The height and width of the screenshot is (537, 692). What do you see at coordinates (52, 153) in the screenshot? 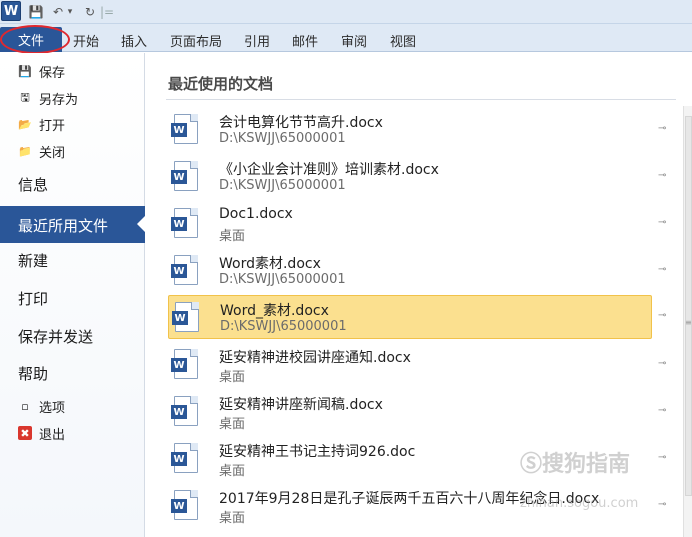
I see `sidebar-item-label: 关闭` at bounding box center [52, 153].